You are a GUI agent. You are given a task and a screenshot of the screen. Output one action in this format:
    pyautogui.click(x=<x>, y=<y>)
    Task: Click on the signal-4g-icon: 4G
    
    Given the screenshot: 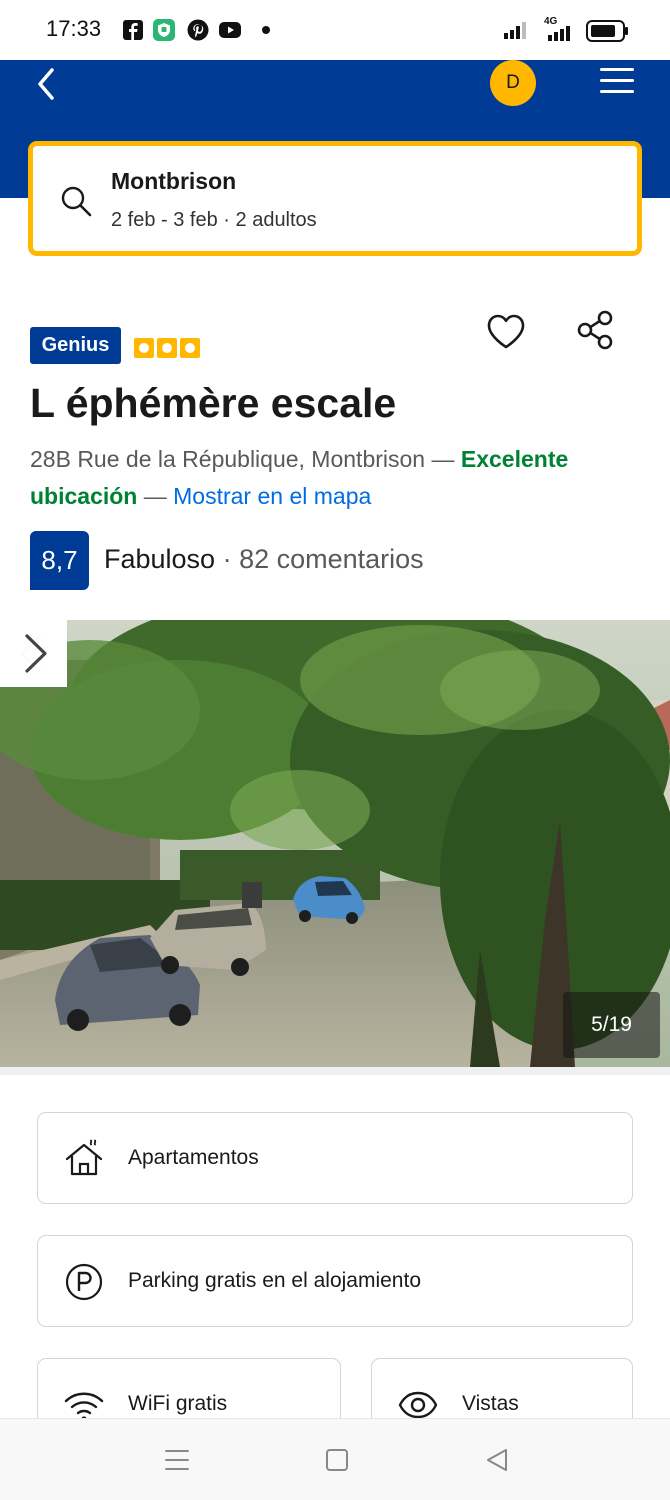 What is the action you would take?
    pyautogui.click(x=556, y=29)
    